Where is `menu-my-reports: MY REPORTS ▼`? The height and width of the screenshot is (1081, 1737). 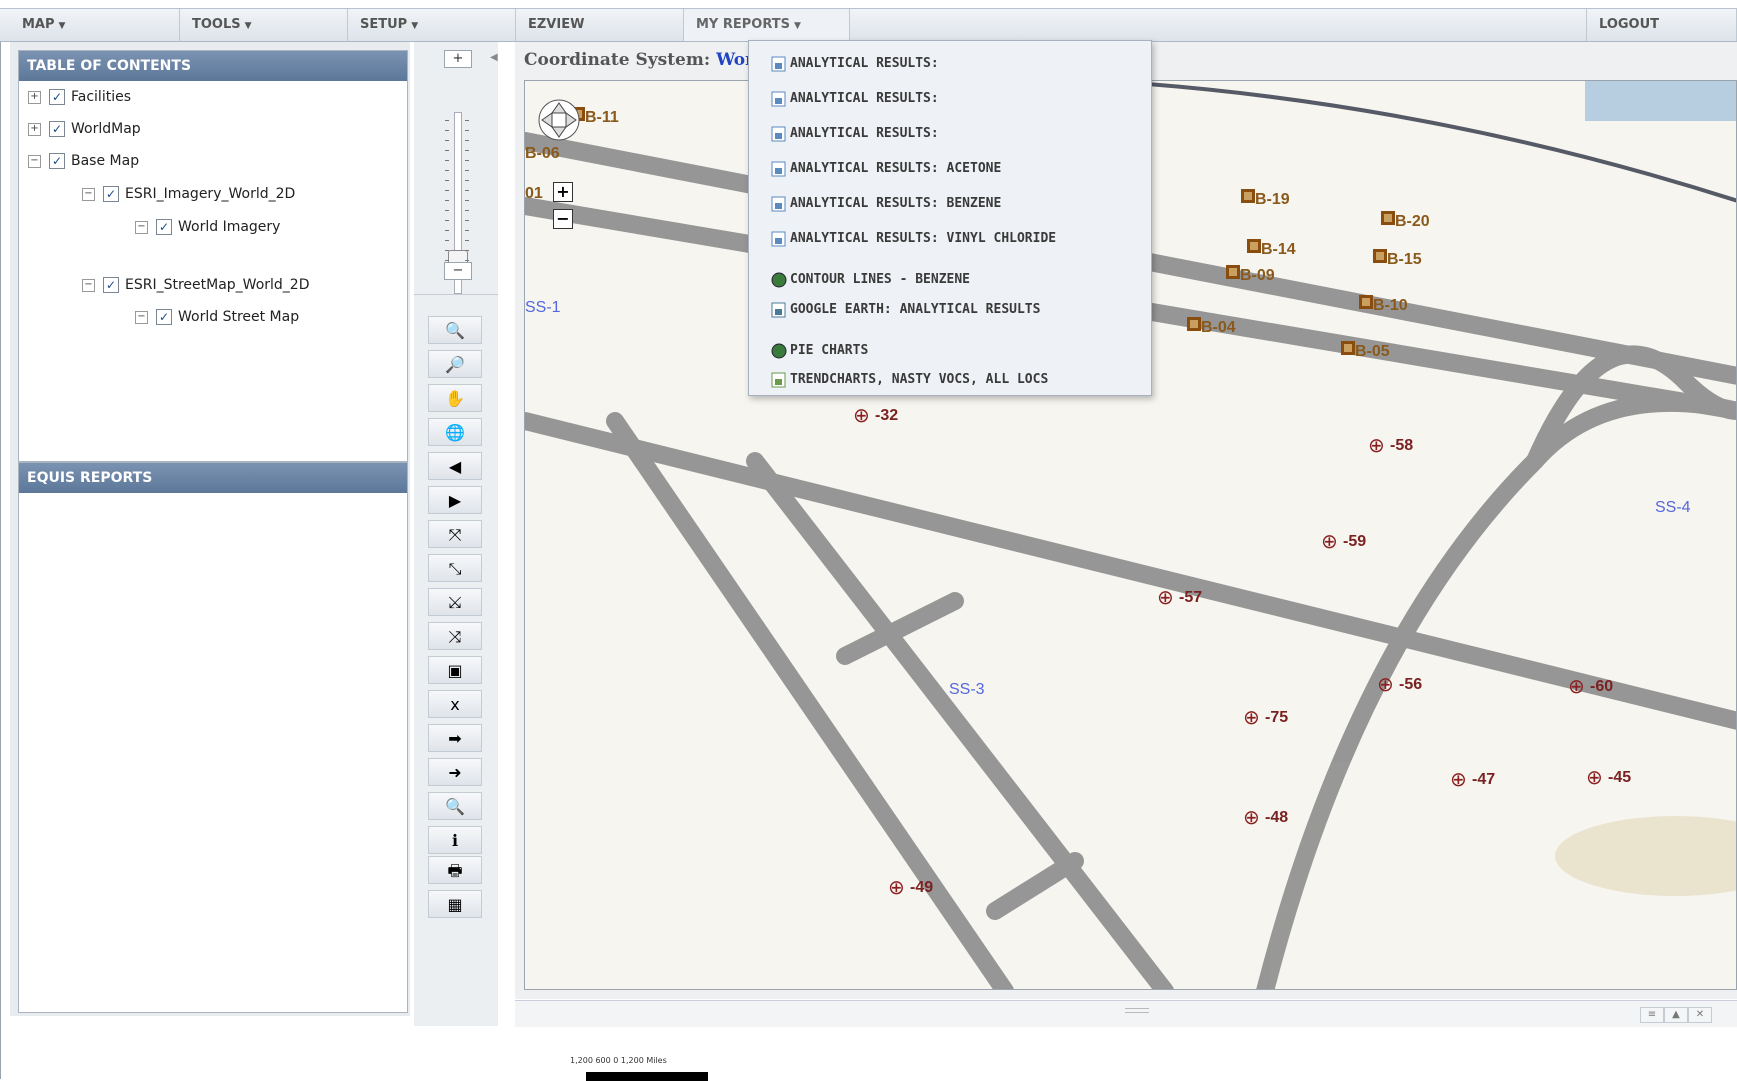 menu-my-reports: MY REPORTS ▼ is located at coordinates (767, 25).